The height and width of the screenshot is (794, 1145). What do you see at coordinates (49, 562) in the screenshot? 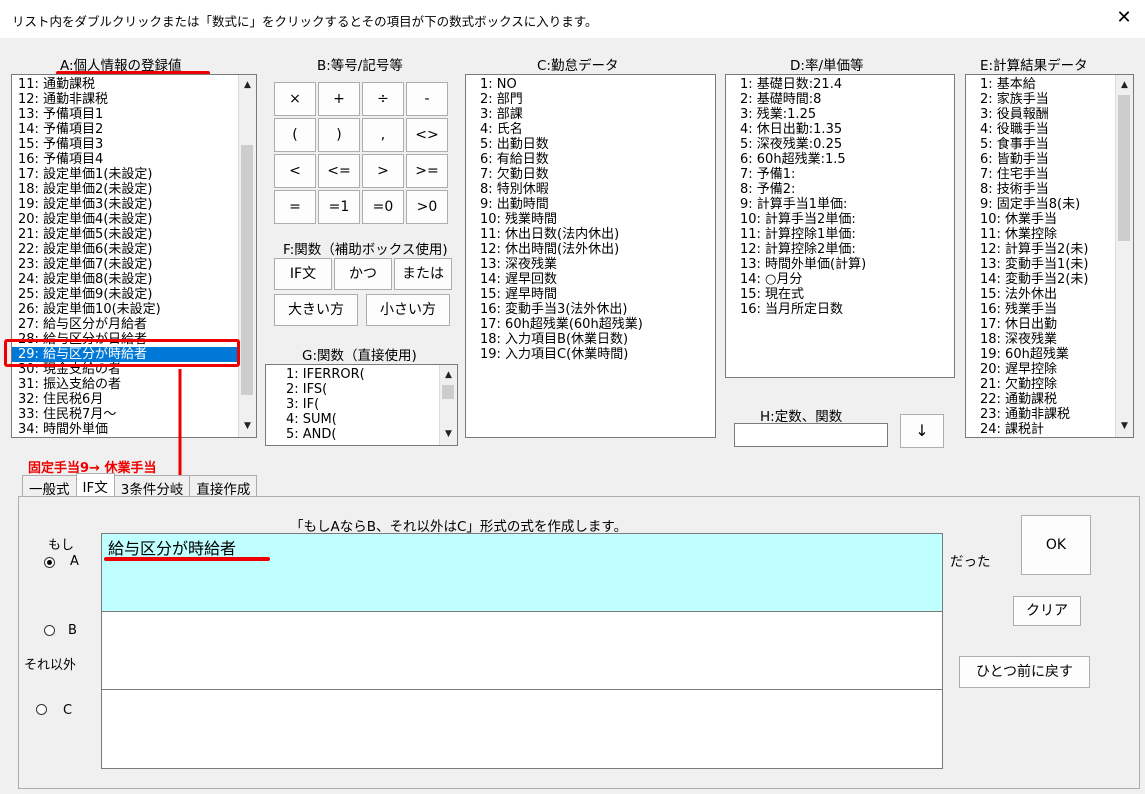
I see `radio-a` at bounding box center [49, 562].